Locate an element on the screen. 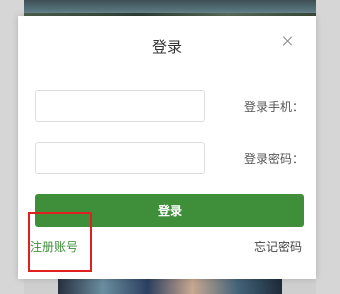 Image resolution: width=340 pixels, height=294 pixels. forgot-password-link: 忘记密码 is located at coordinates (278, 246).